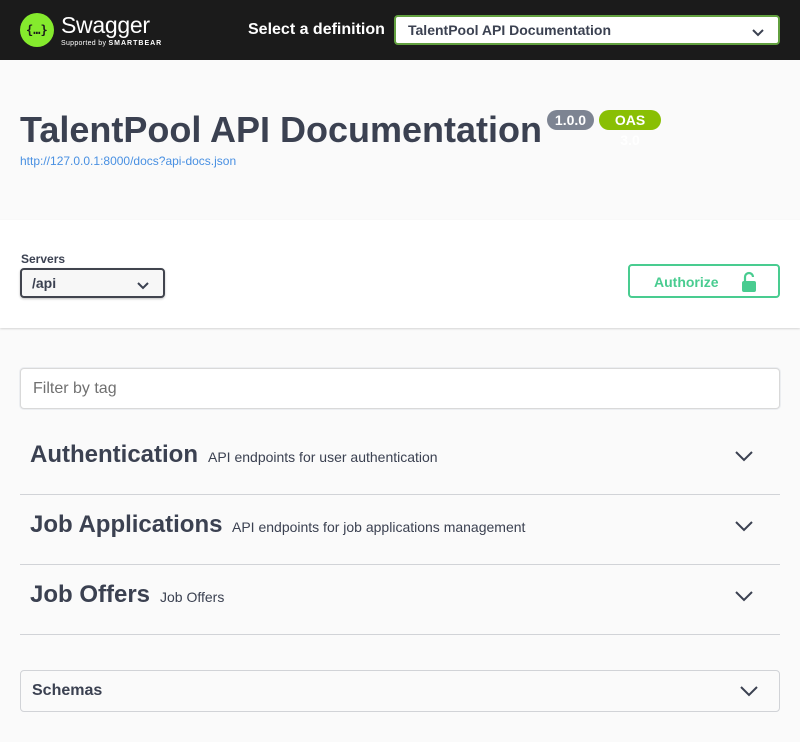 Image resolution: width=800 pixels, height=742 pixels. What do you see at coordinates (114, 454) in the screenshot?
I see `tag-name: Authentication` at bounding box center [114, 454].